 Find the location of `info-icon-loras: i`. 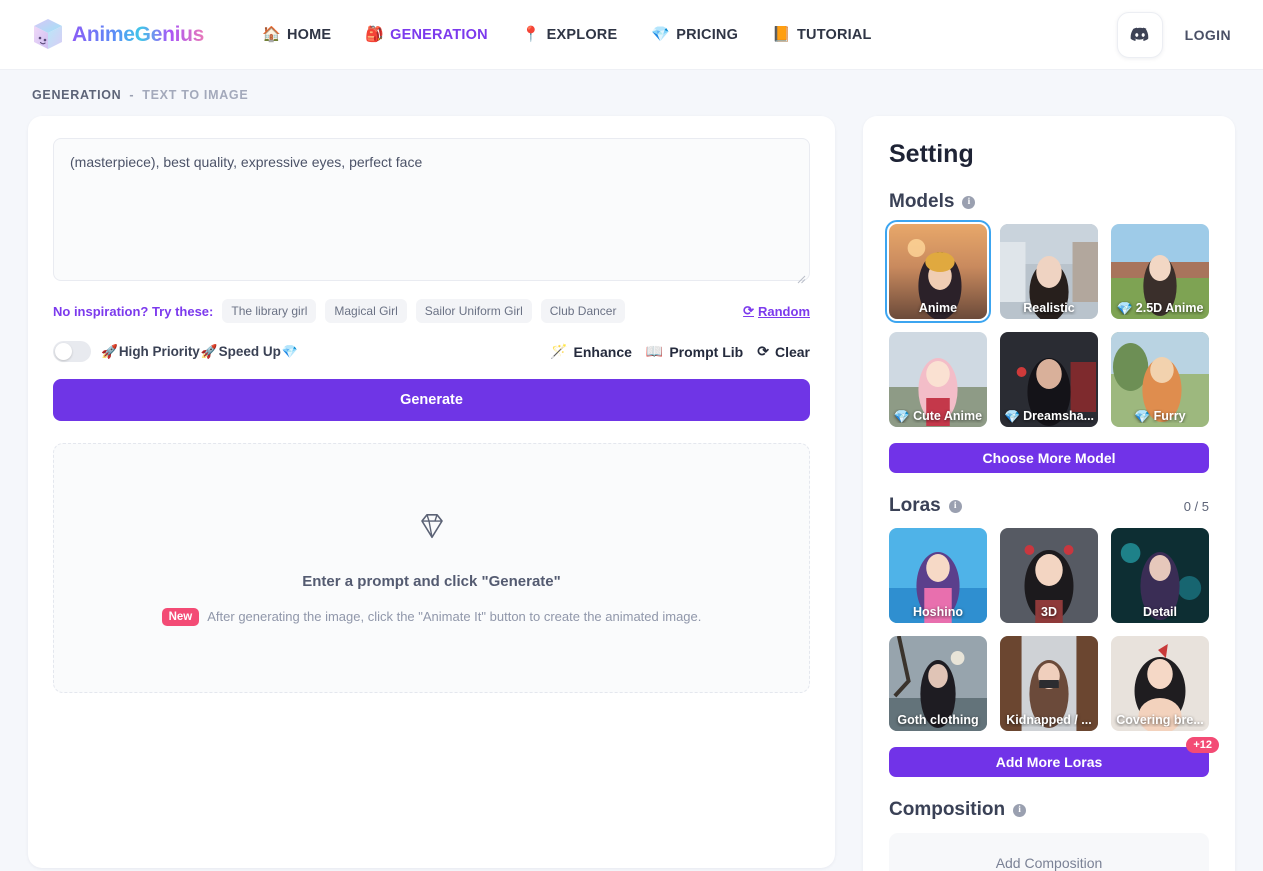

info-icon-loras: i is located at coordinates (955, 506).